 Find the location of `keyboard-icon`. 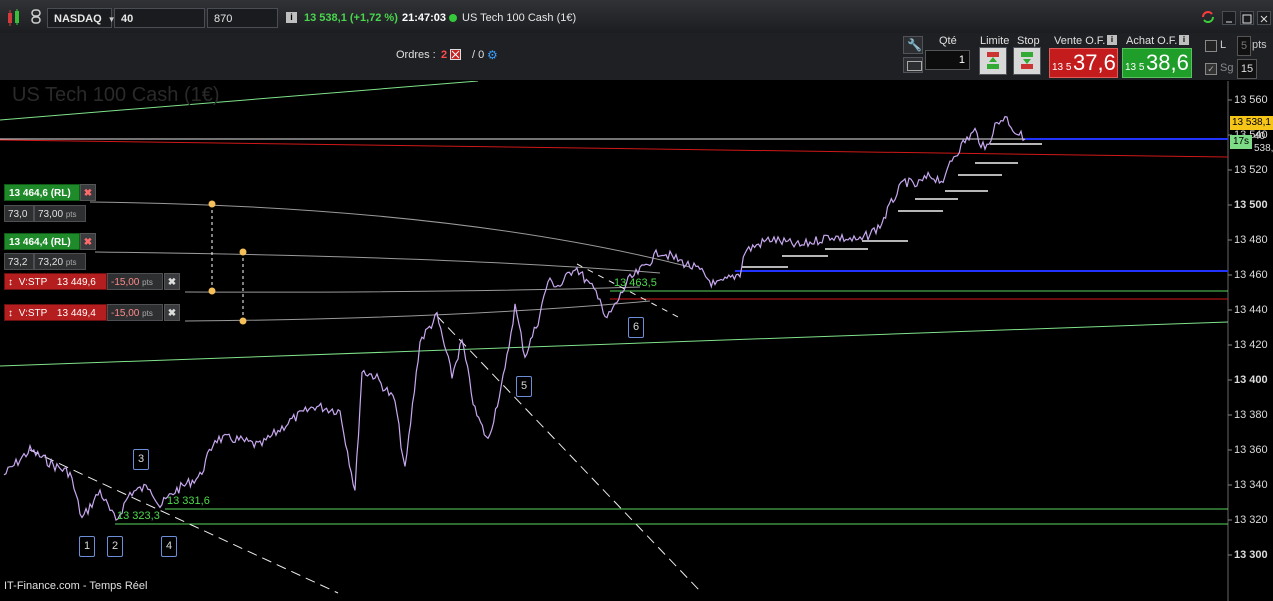

keyboard-icon is located at coordinates (914, 66).